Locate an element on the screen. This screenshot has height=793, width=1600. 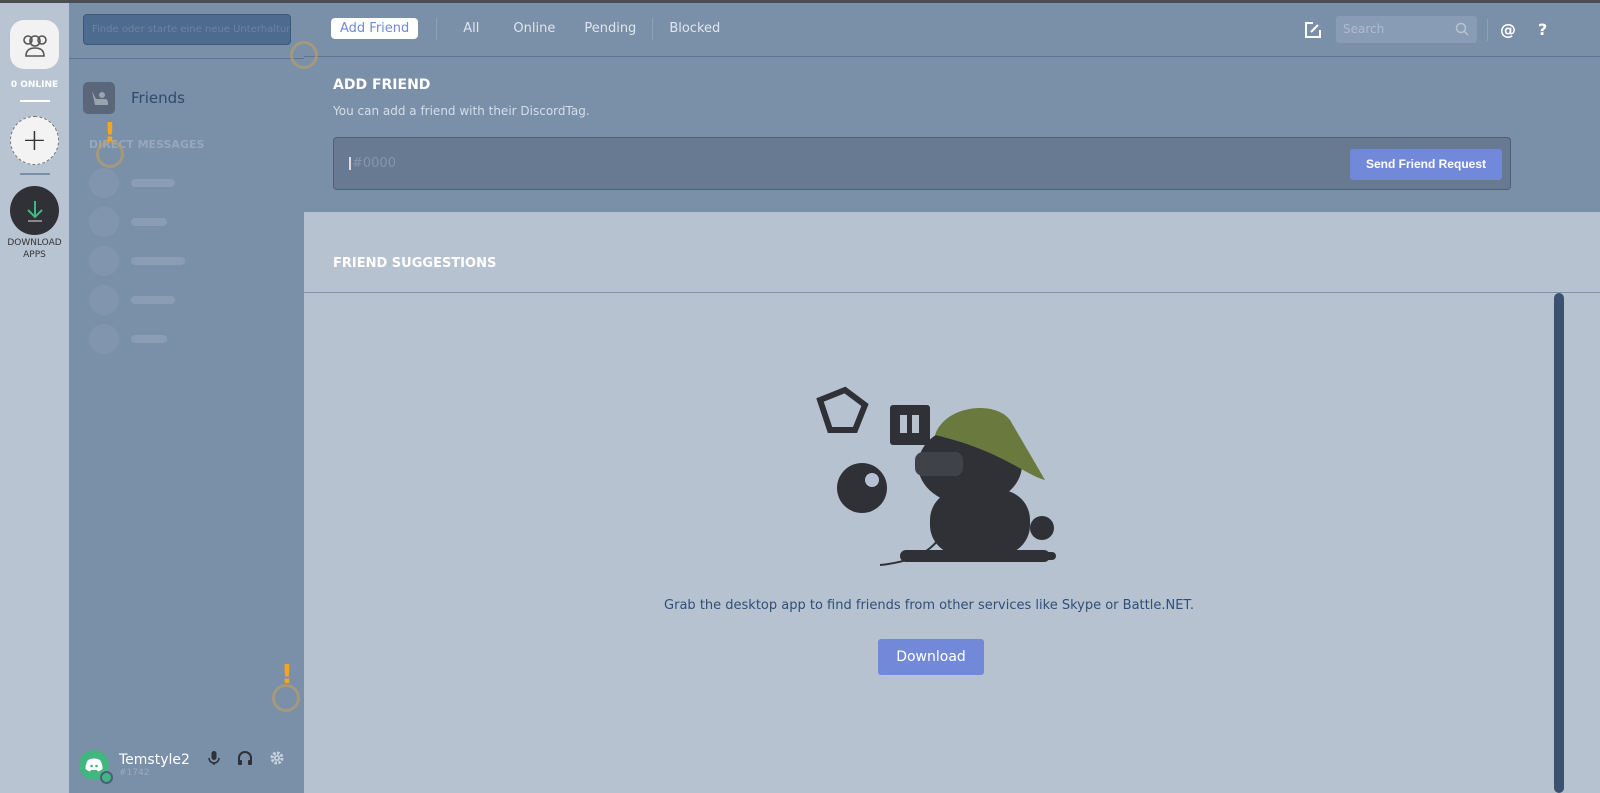
sidebar-item-friends: Friends is located at coordinates (187, 98).